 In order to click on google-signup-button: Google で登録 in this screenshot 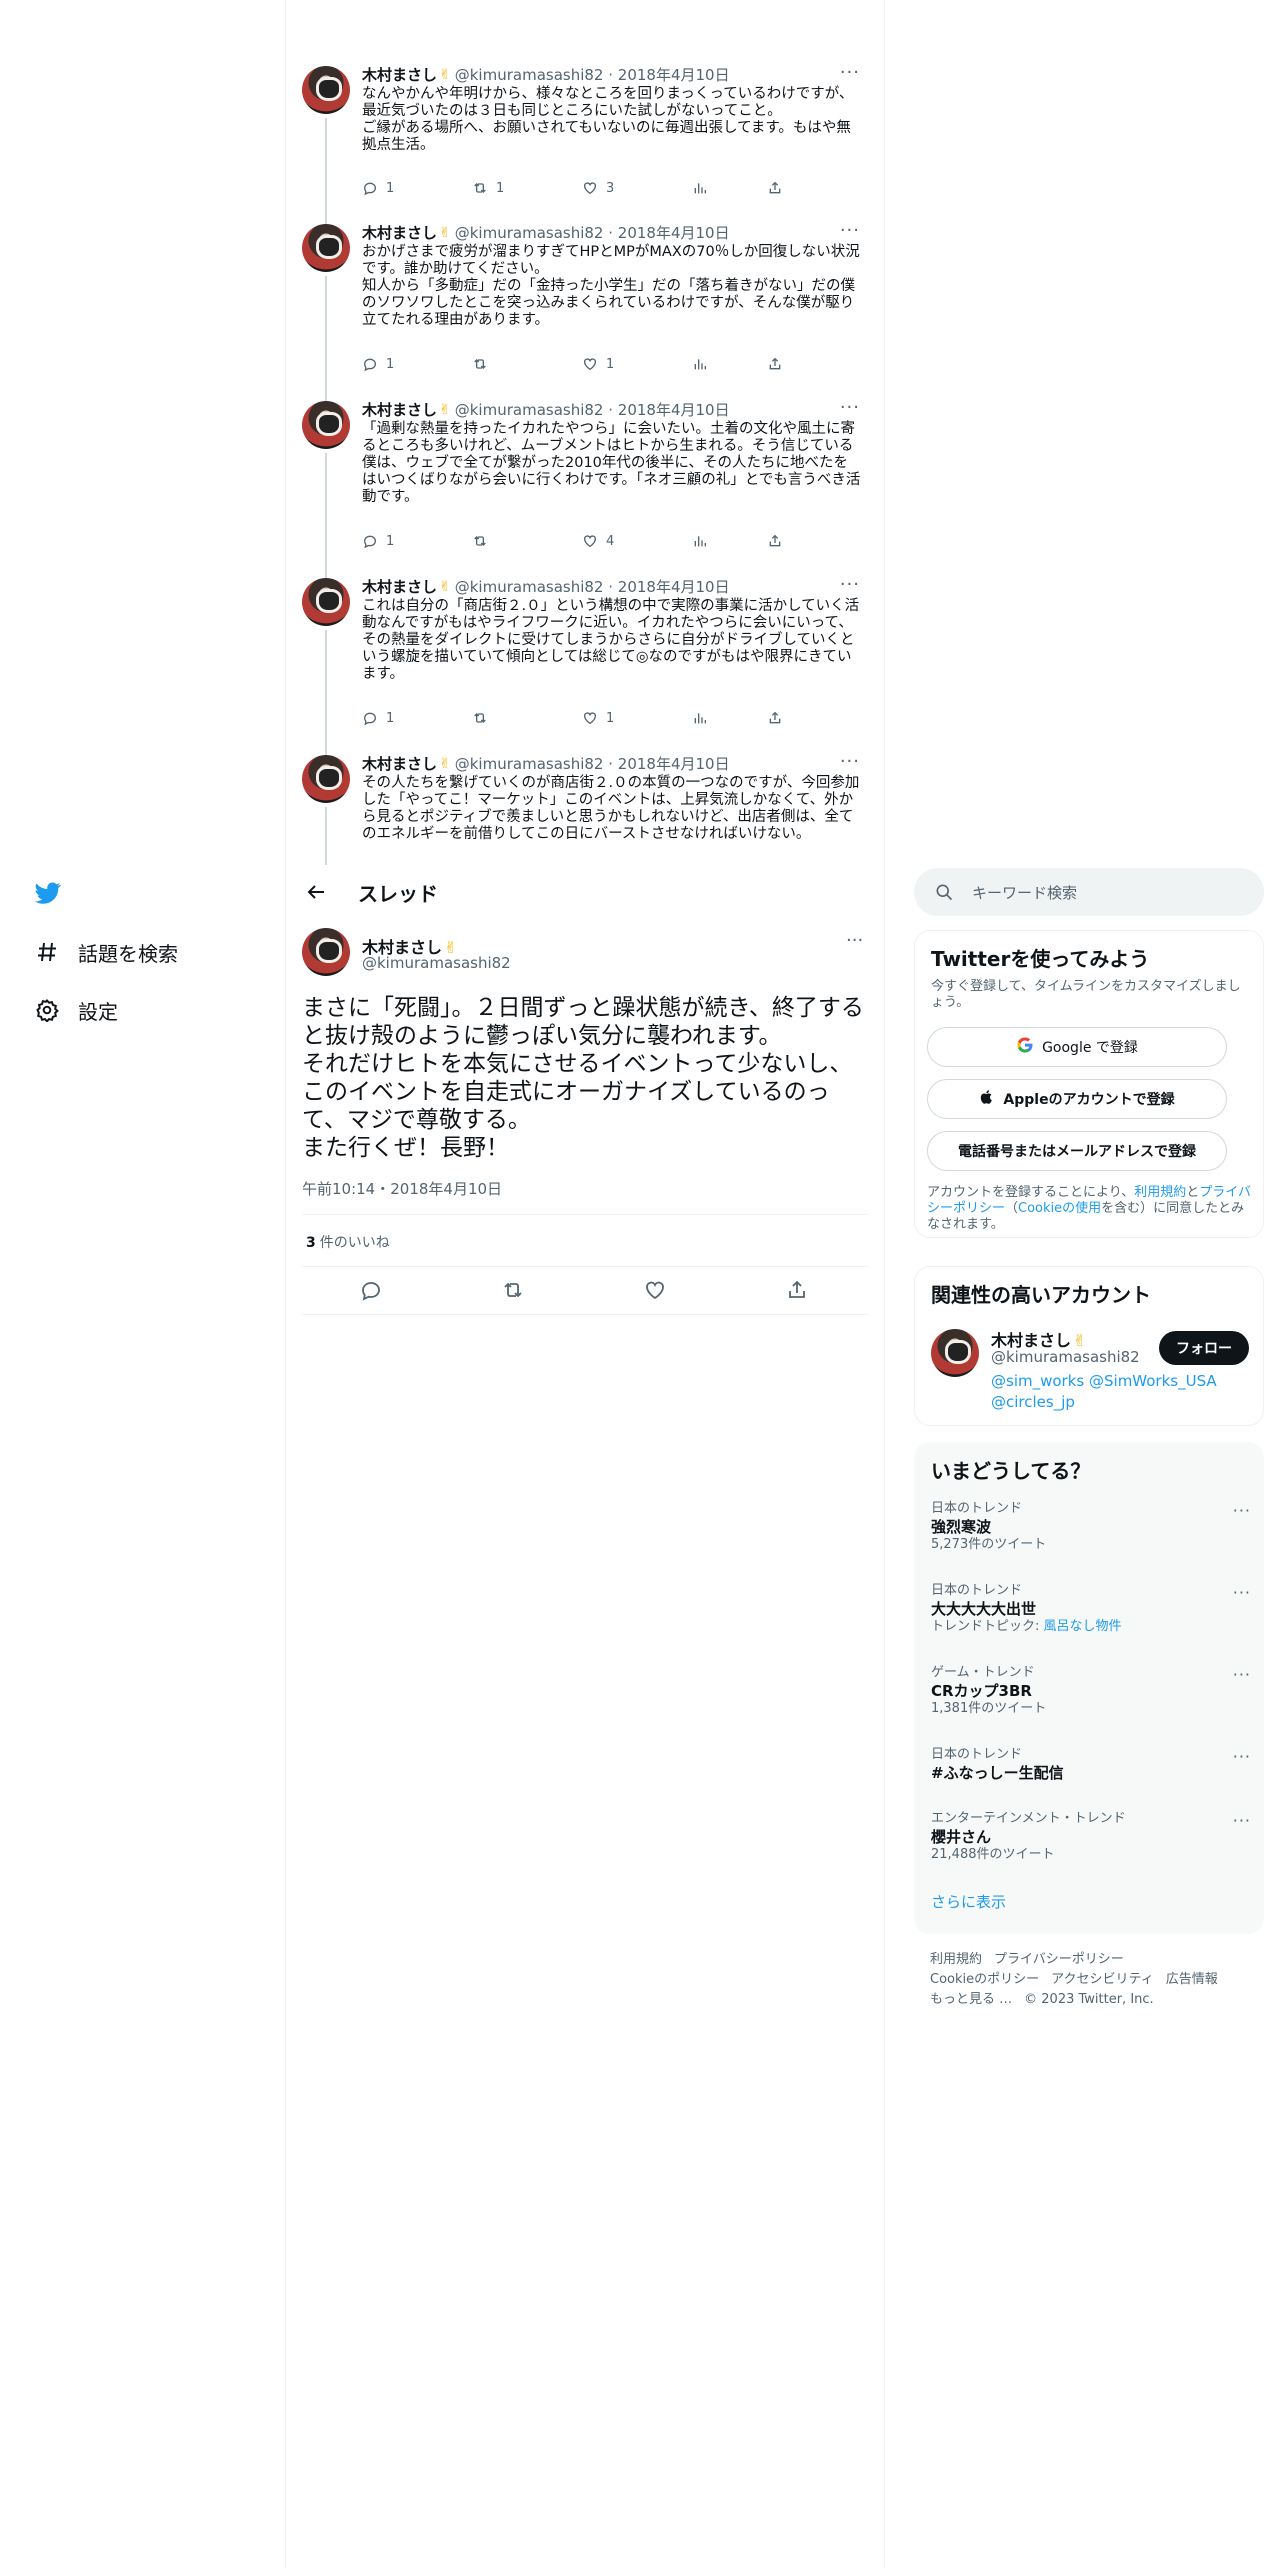, I will do `click(1077, 1047)`.